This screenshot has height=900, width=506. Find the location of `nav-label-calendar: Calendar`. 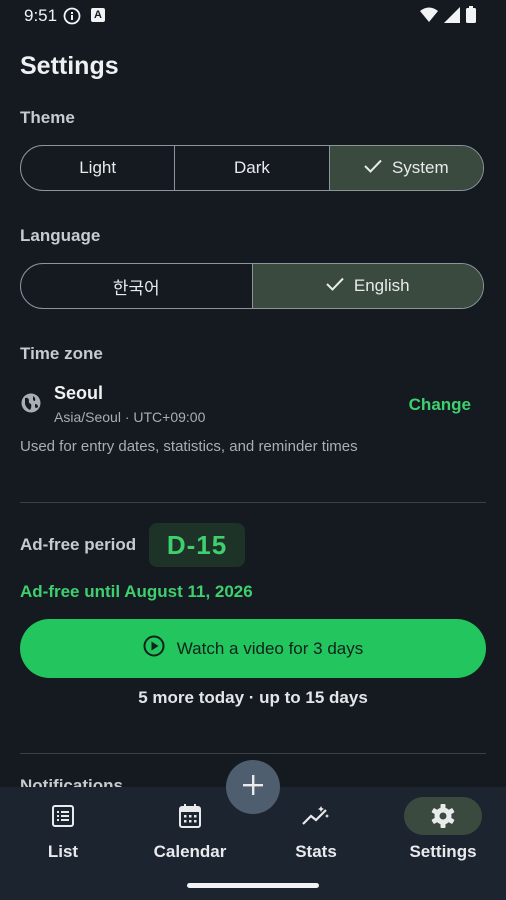

nav-label-calendar: Calendar is located at coordinates (190, 851).